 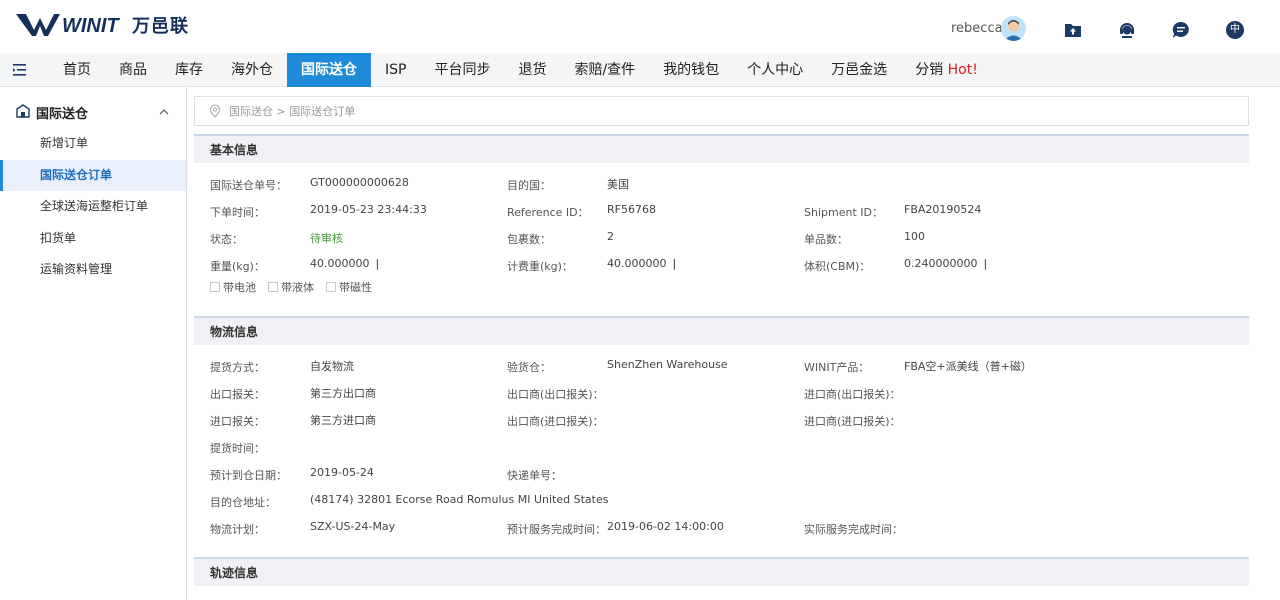 I want to click on logo-cn-text: 万邑联, so click(x=160, y=26).